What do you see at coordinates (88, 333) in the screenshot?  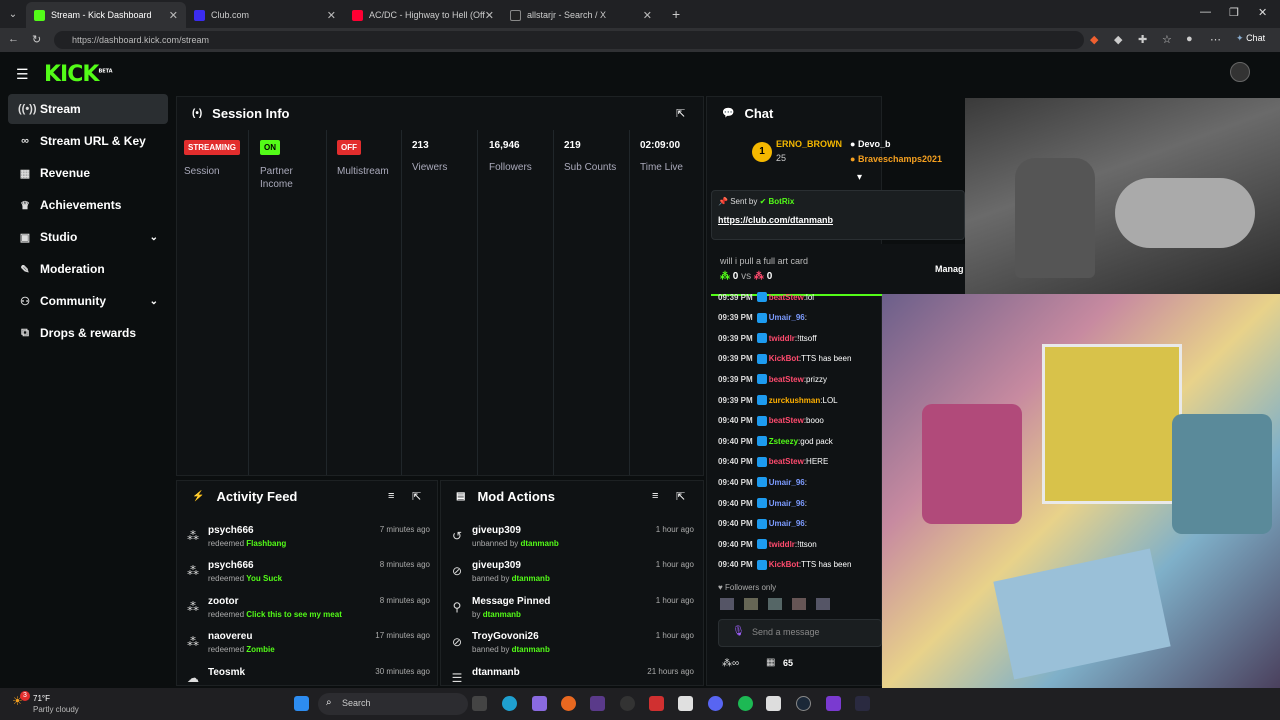 I see `sidebar-item-drops-rewards: ⧉ Drops & rewards` at bounding box center [88, 333].